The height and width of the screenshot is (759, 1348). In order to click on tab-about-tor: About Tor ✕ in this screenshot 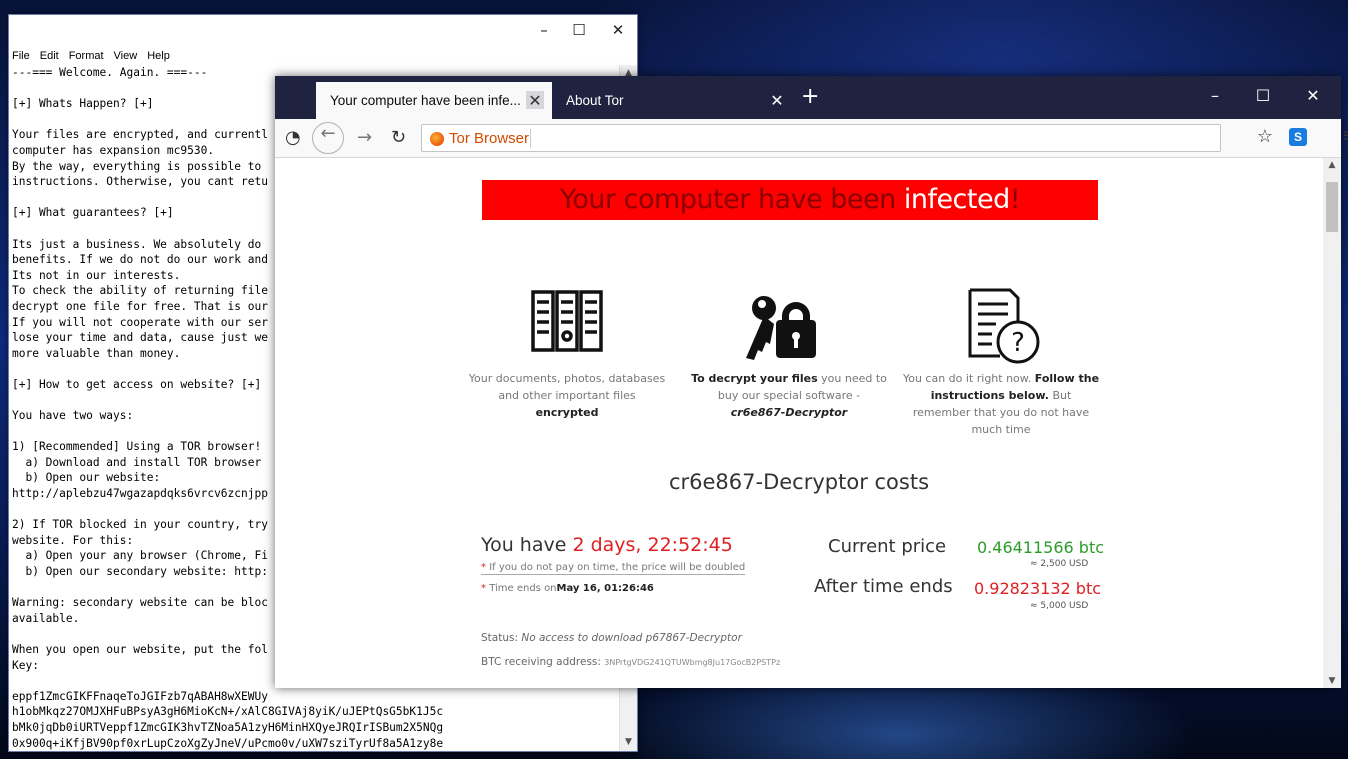, I will do `click(673, 100)`.